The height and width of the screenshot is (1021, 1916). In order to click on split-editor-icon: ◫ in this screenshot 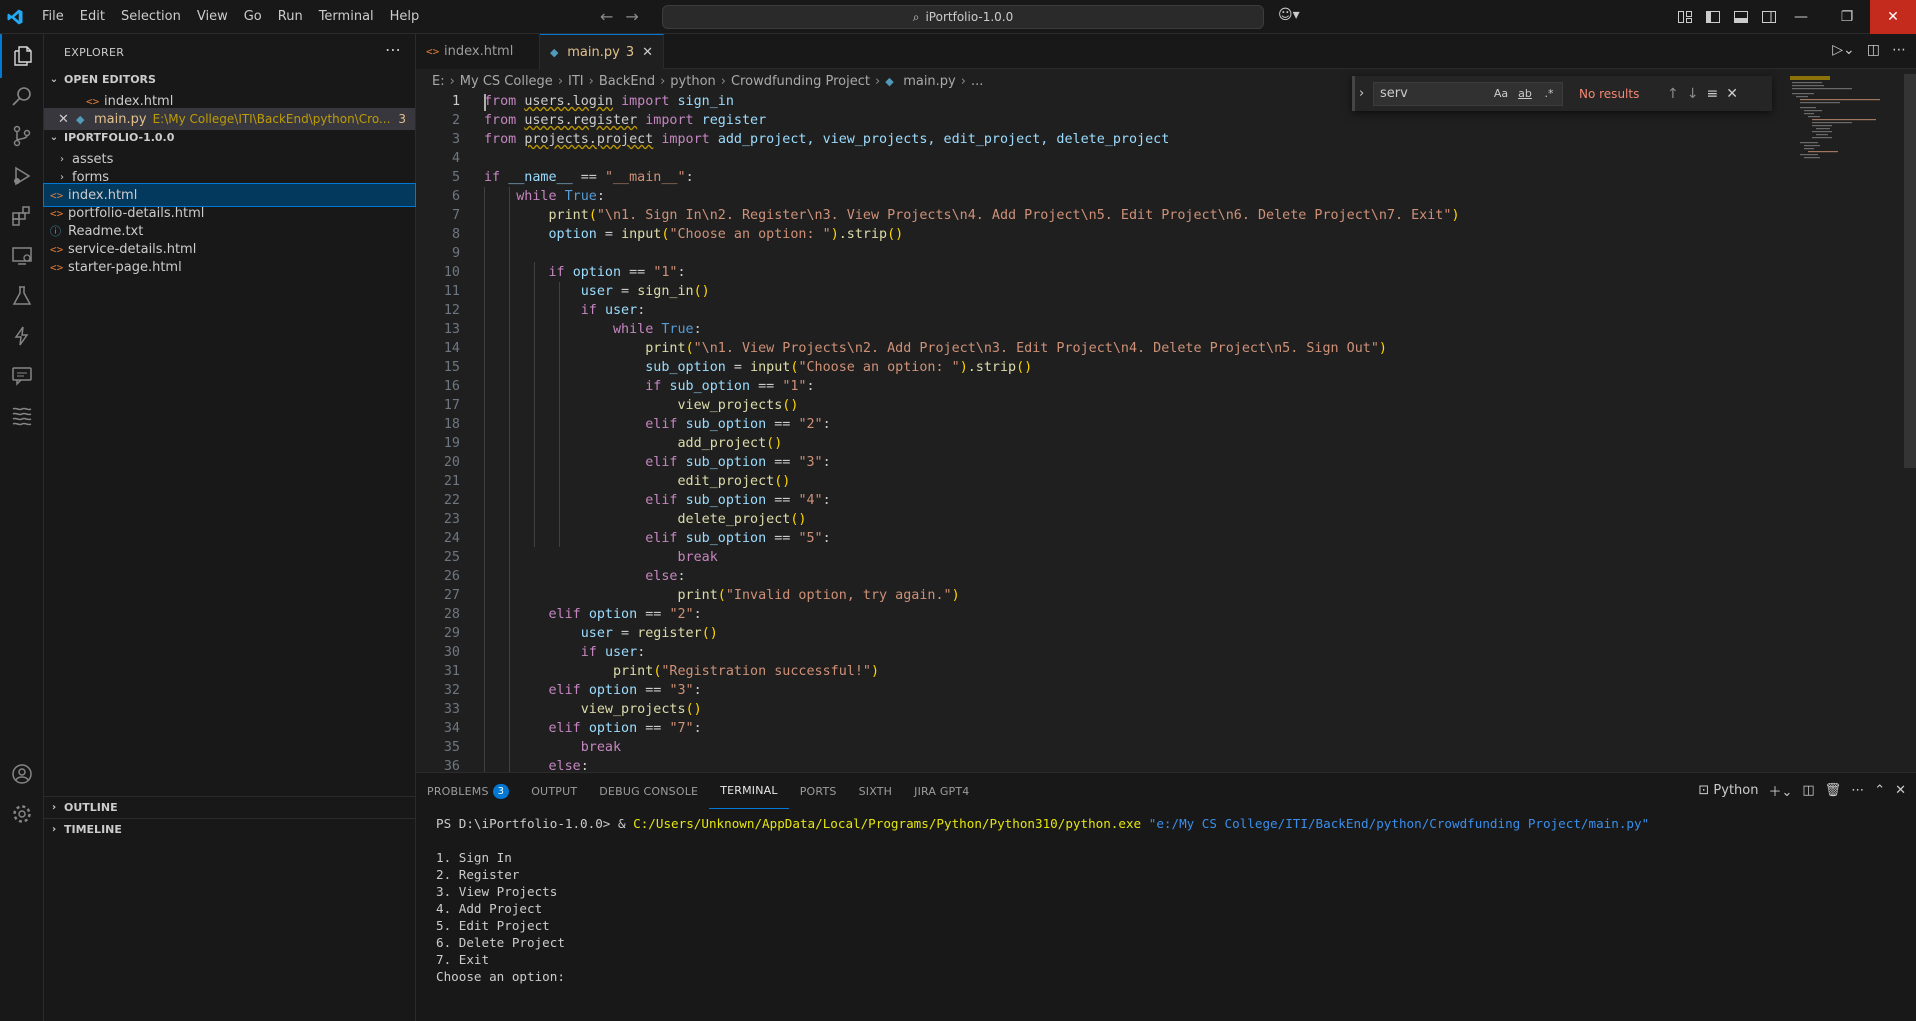, I will do `click(1873, 50)`.